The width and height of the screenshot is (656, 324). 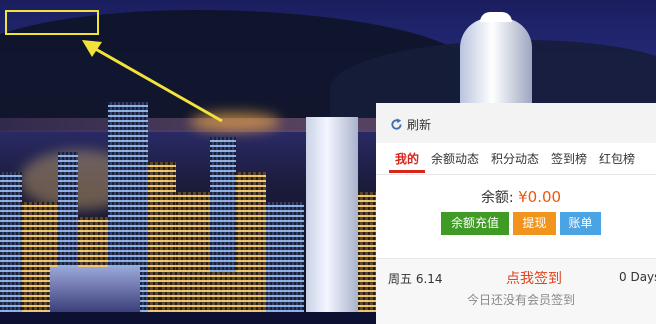 I want to click on bill-button: 账单, so click(x=580, y=223).